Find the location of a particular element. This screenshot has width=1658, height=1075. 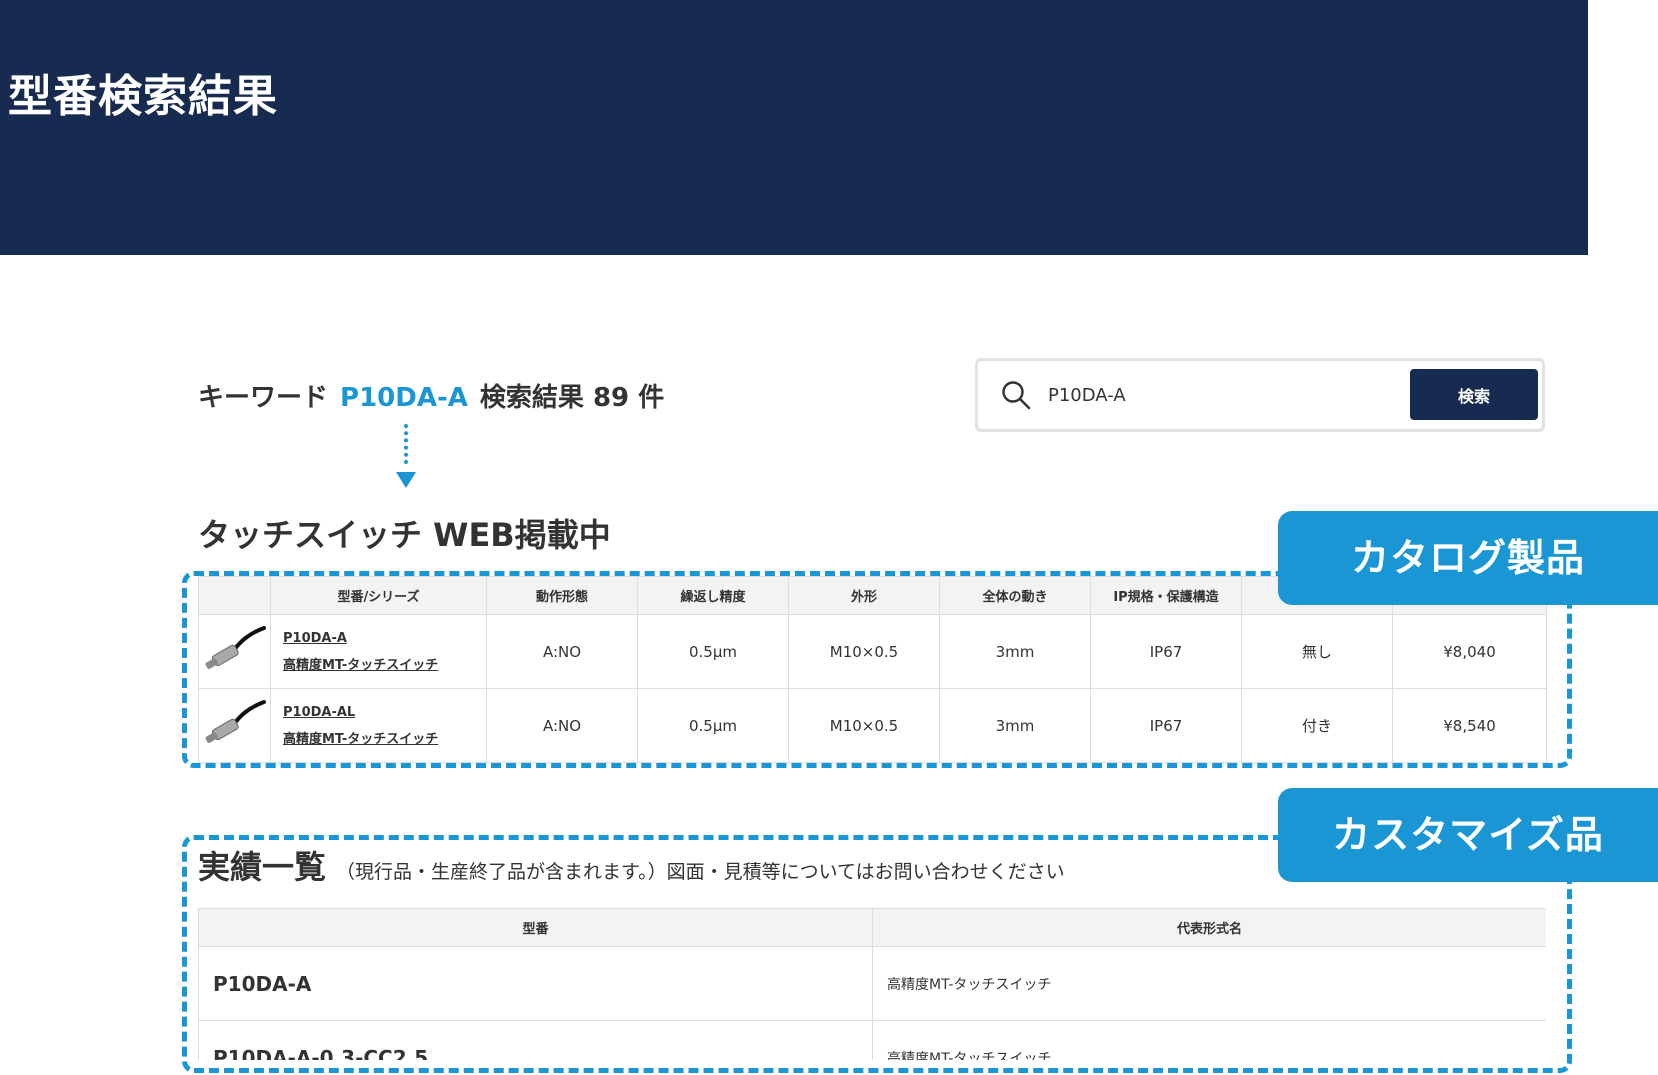

search-button: 検索 is located at coordinates (1474, 394).